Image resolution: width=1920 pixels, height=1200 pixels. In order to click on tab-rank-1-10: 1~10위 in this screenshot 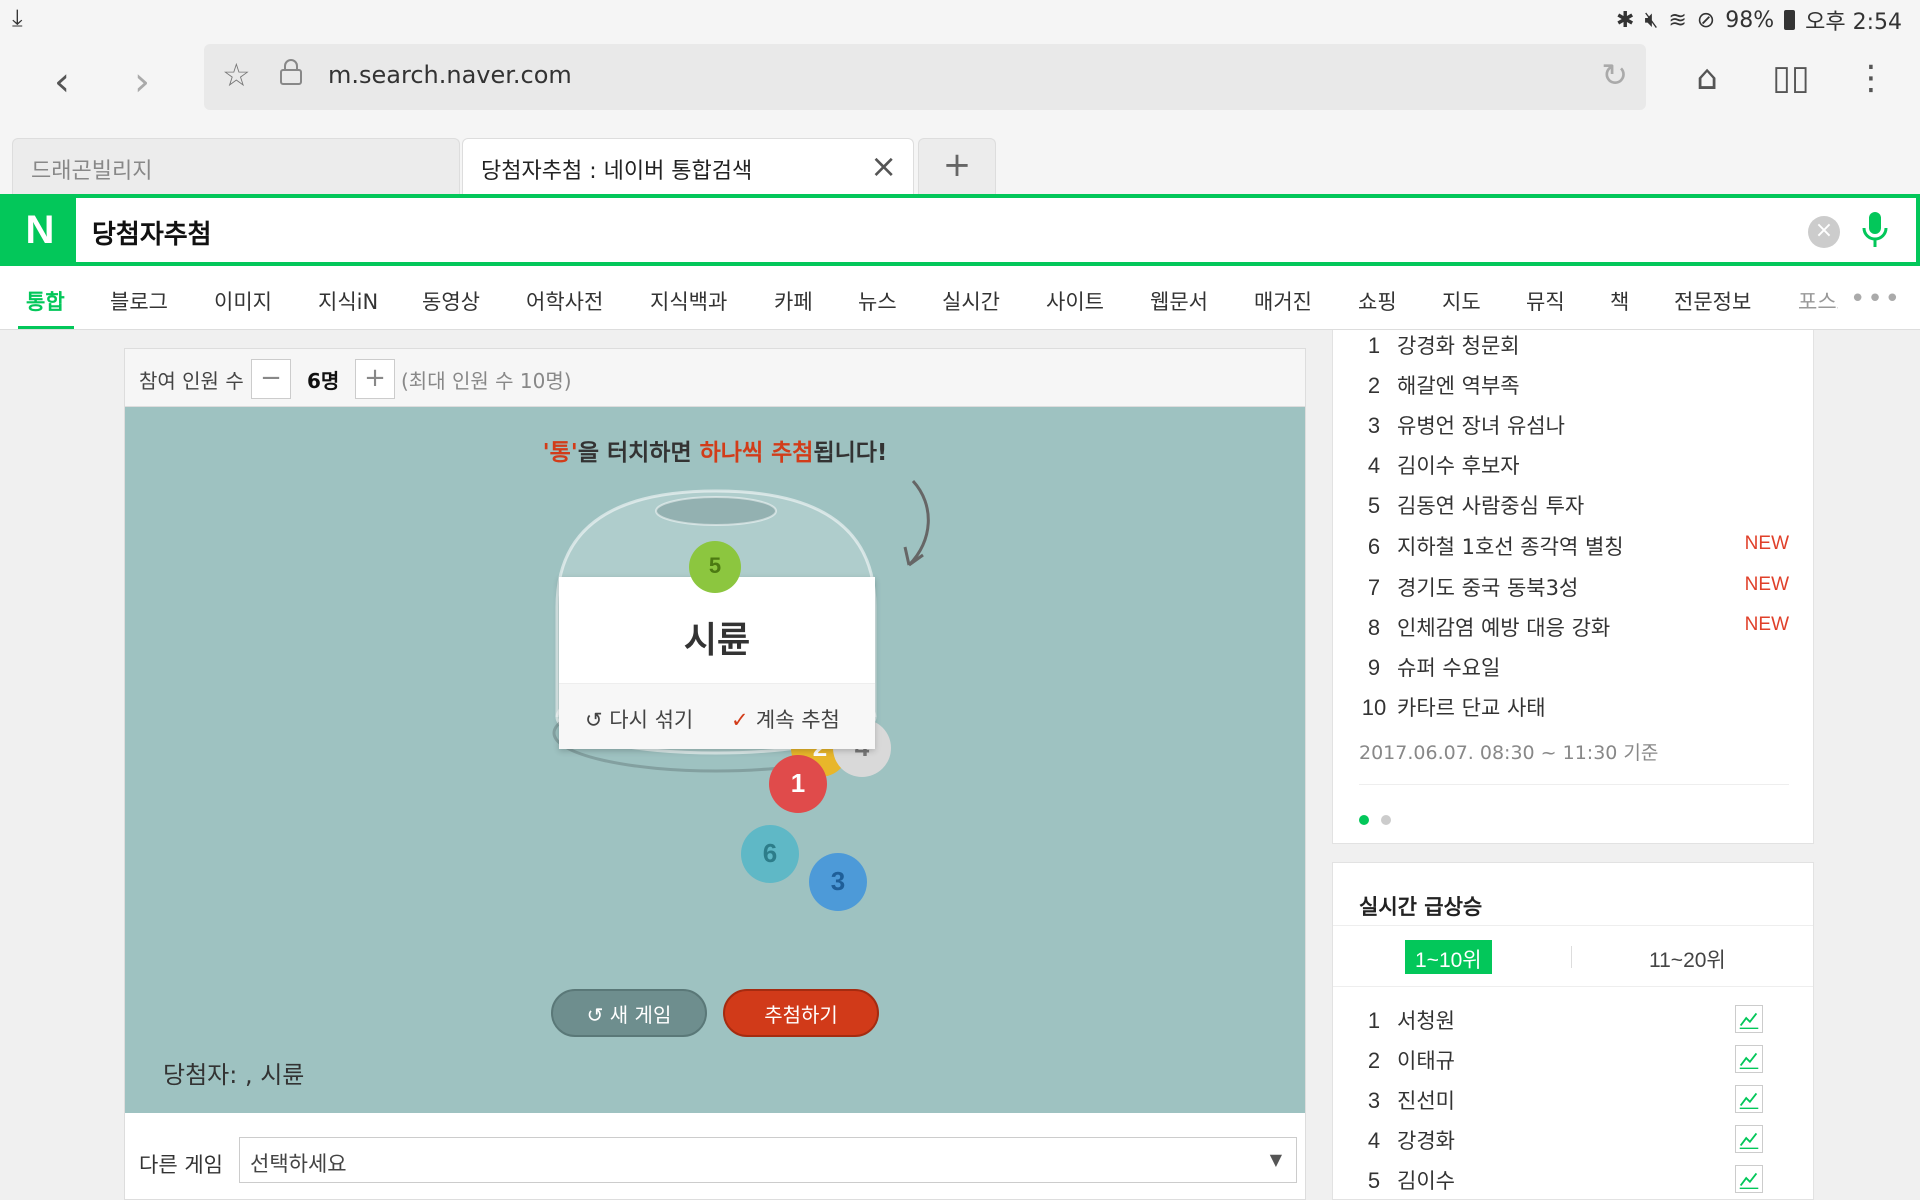, I will do `click(1448, 957)`.